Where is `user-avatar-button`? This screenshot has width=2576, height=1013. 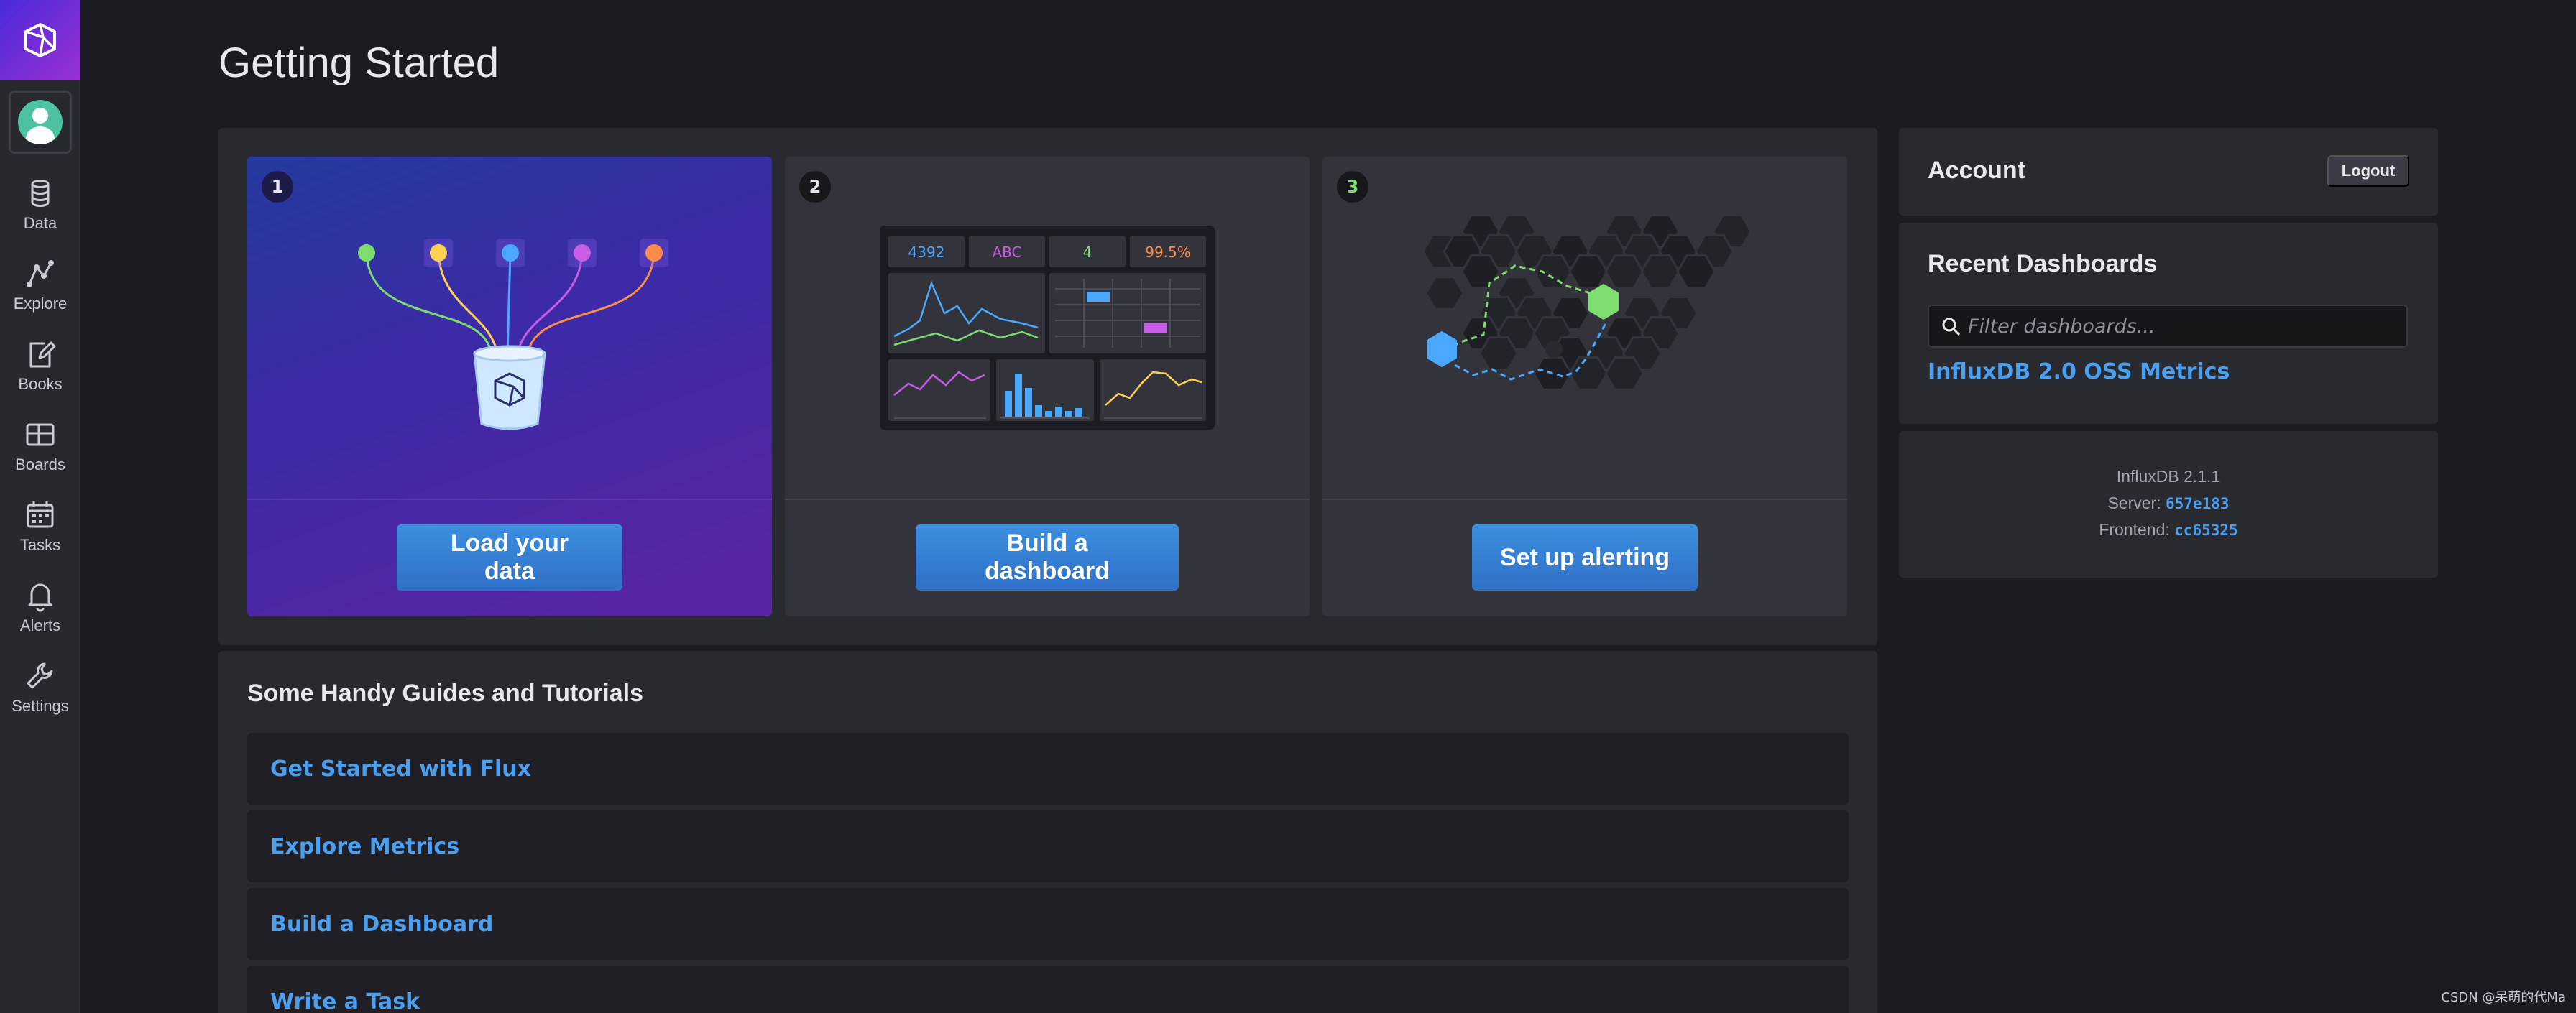 user-avatar-button is located at coordinates (40, 122).